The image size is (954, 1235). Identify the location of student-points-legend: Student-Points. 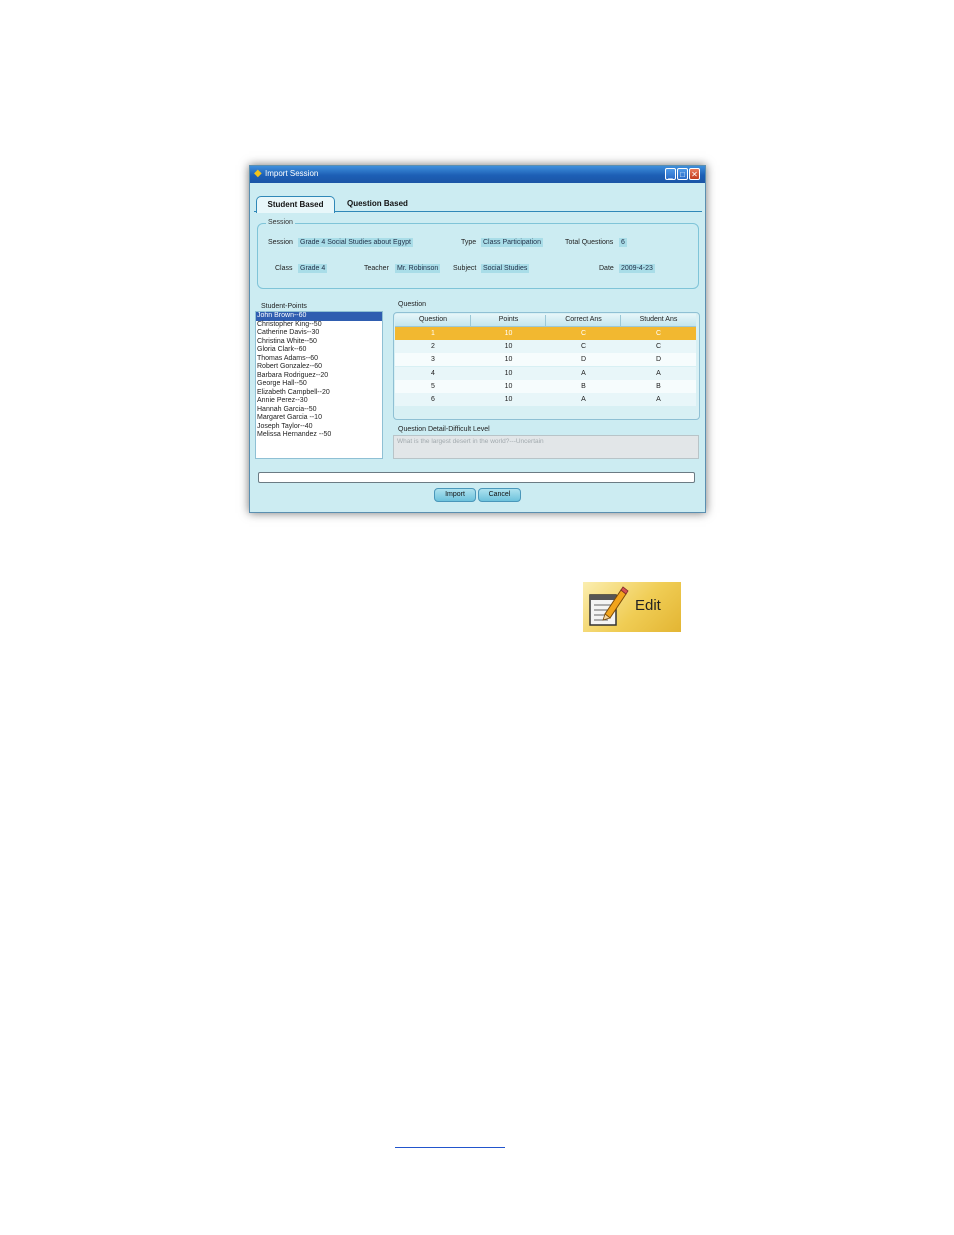
(284, 306).